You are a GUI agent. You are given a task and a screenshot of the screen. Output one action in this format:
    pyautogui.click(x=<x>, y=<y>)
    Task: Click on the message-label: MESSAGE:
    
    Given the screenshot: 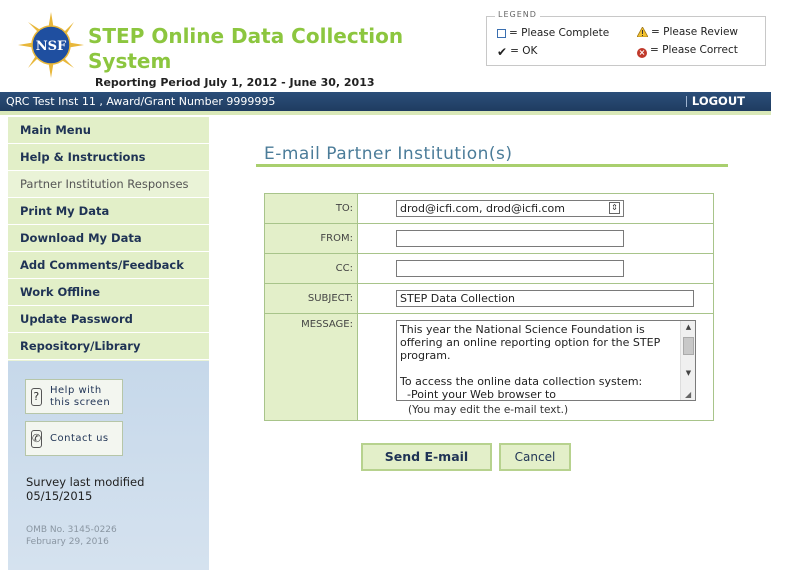 What is the action you would take?
    pyautogui.click(x=311, y=367)
    